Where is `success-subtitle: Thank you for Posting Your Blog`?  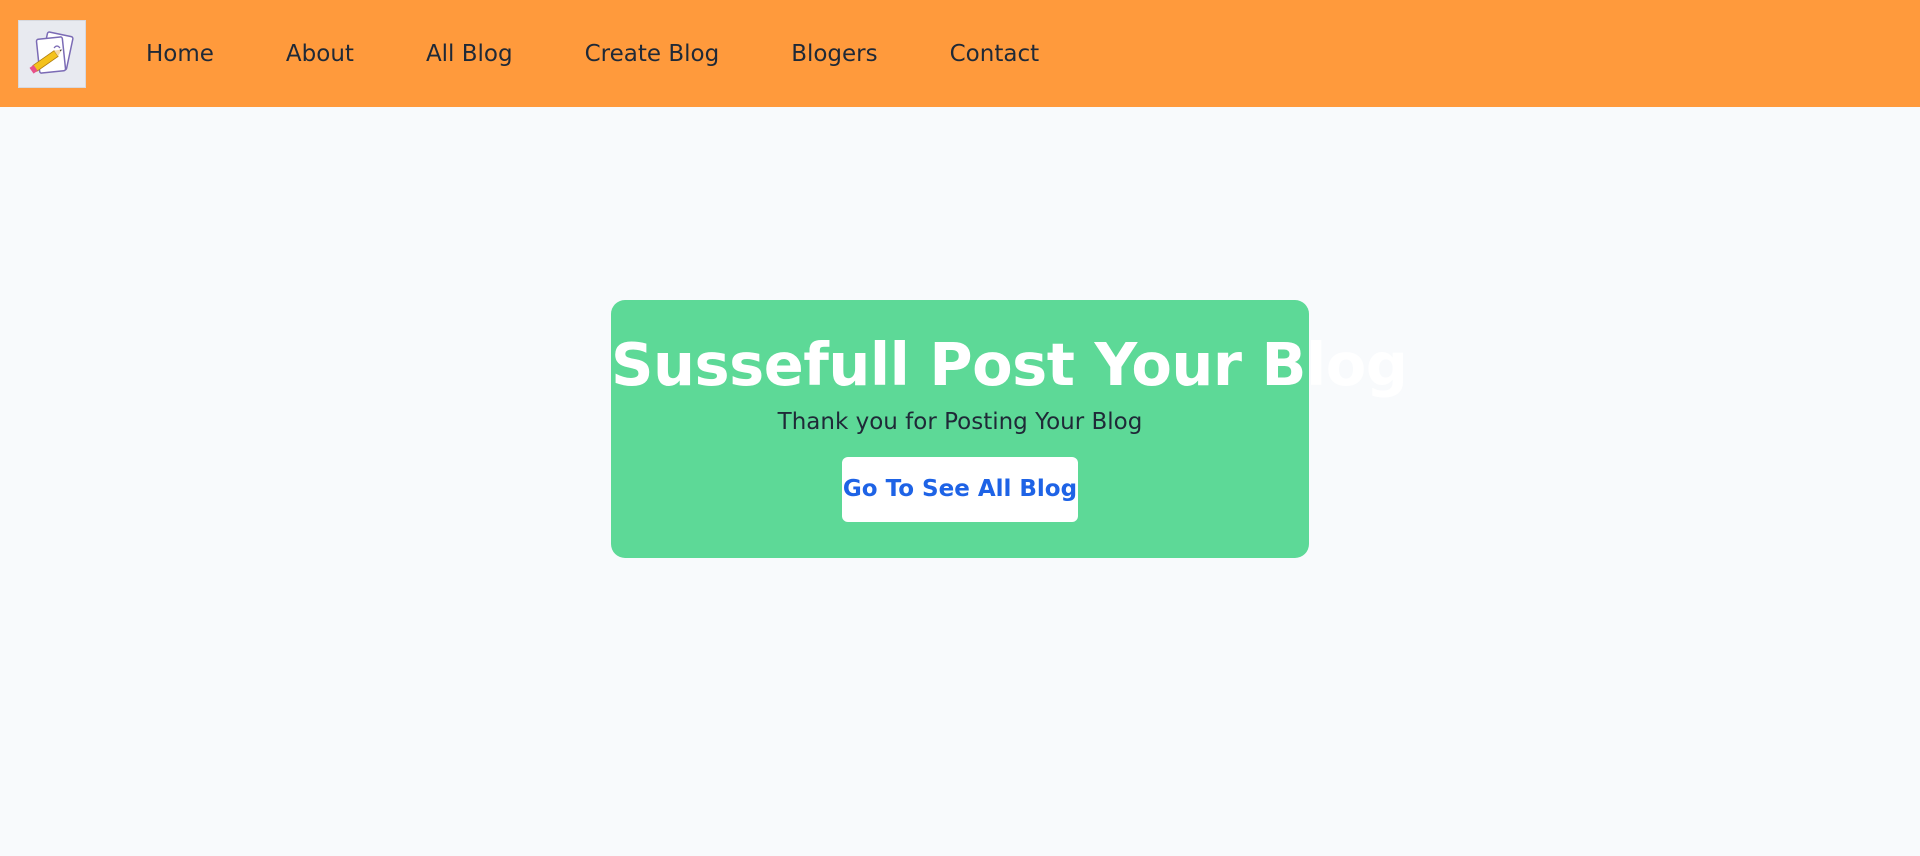
success-subtitle: Thank you for Posting Your Blog is located at coordinates (960, 422).